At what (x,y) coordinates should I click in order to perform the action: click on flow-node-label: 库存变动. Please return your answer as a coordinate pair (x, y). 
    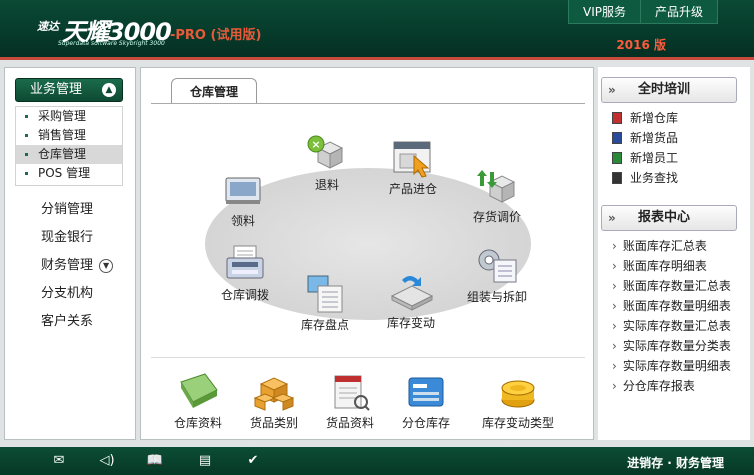
    Looking at the image, I should click on (410, 323).